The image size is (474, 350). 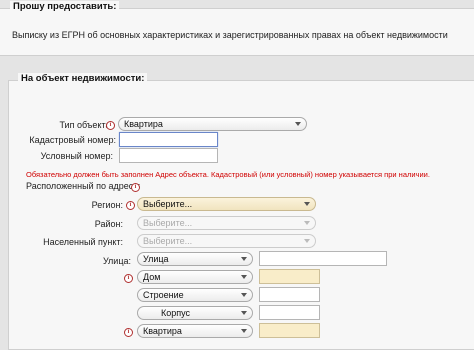 I want to click on apartment-type-select: Квартира, so click(x=195, y=331).